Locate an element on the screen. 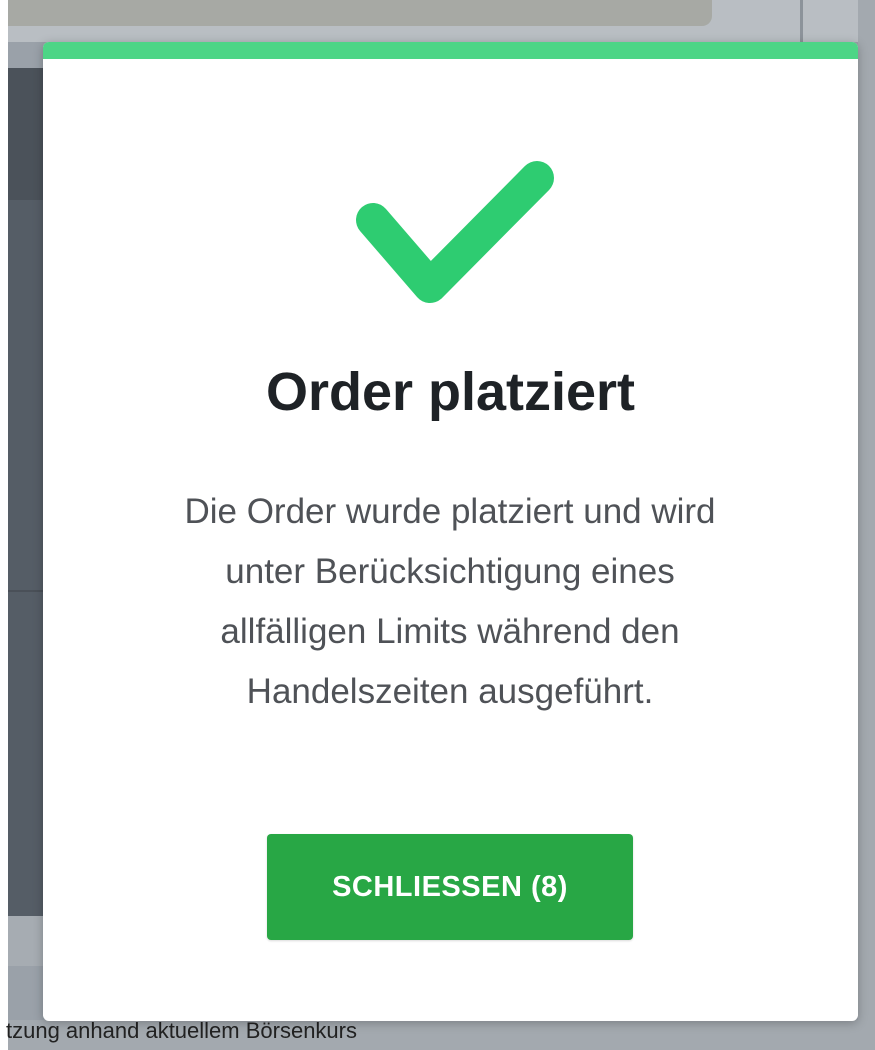  background-left-edge is located at coordinates (4, 525).